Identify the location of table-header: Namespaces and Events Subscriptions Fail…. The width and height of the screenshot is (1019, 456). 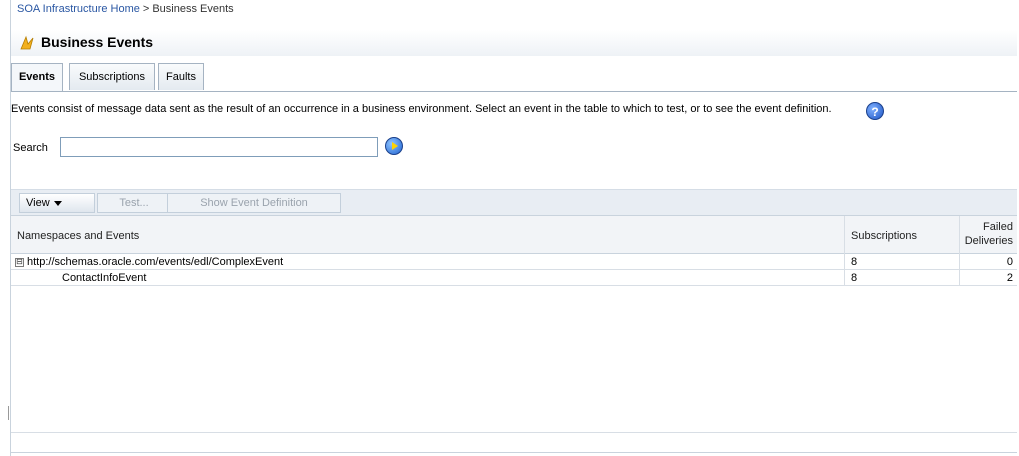
(514, 234).